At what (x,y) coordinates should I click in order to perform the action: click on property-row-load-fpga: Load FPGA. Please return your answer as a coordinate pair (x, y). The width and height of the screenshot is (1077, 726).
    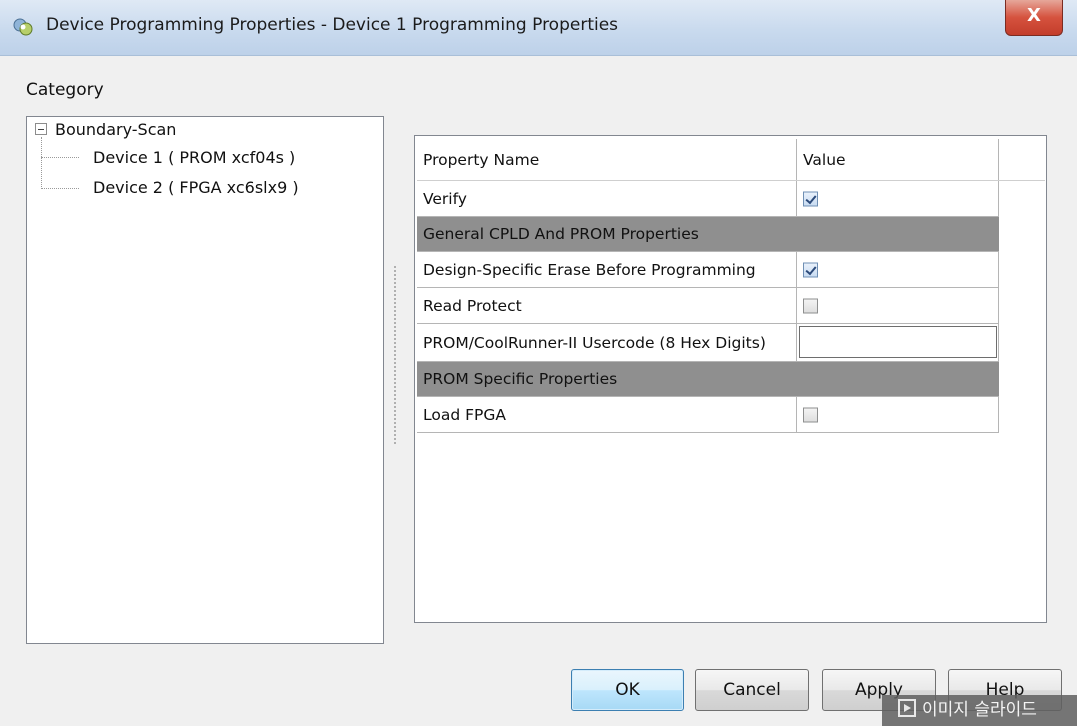
    Looking at the image, I should click on (708, 415).